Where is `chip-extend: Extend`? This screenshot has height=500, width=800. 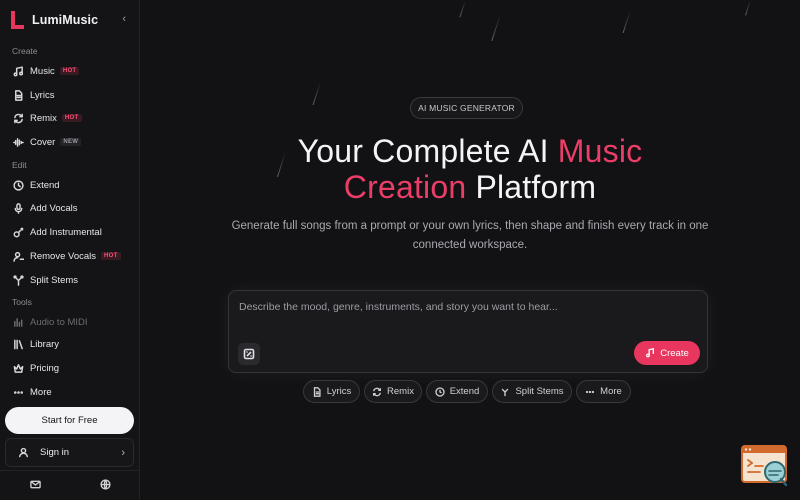
chip-extend: Extend is located at coordinates (457, 391).